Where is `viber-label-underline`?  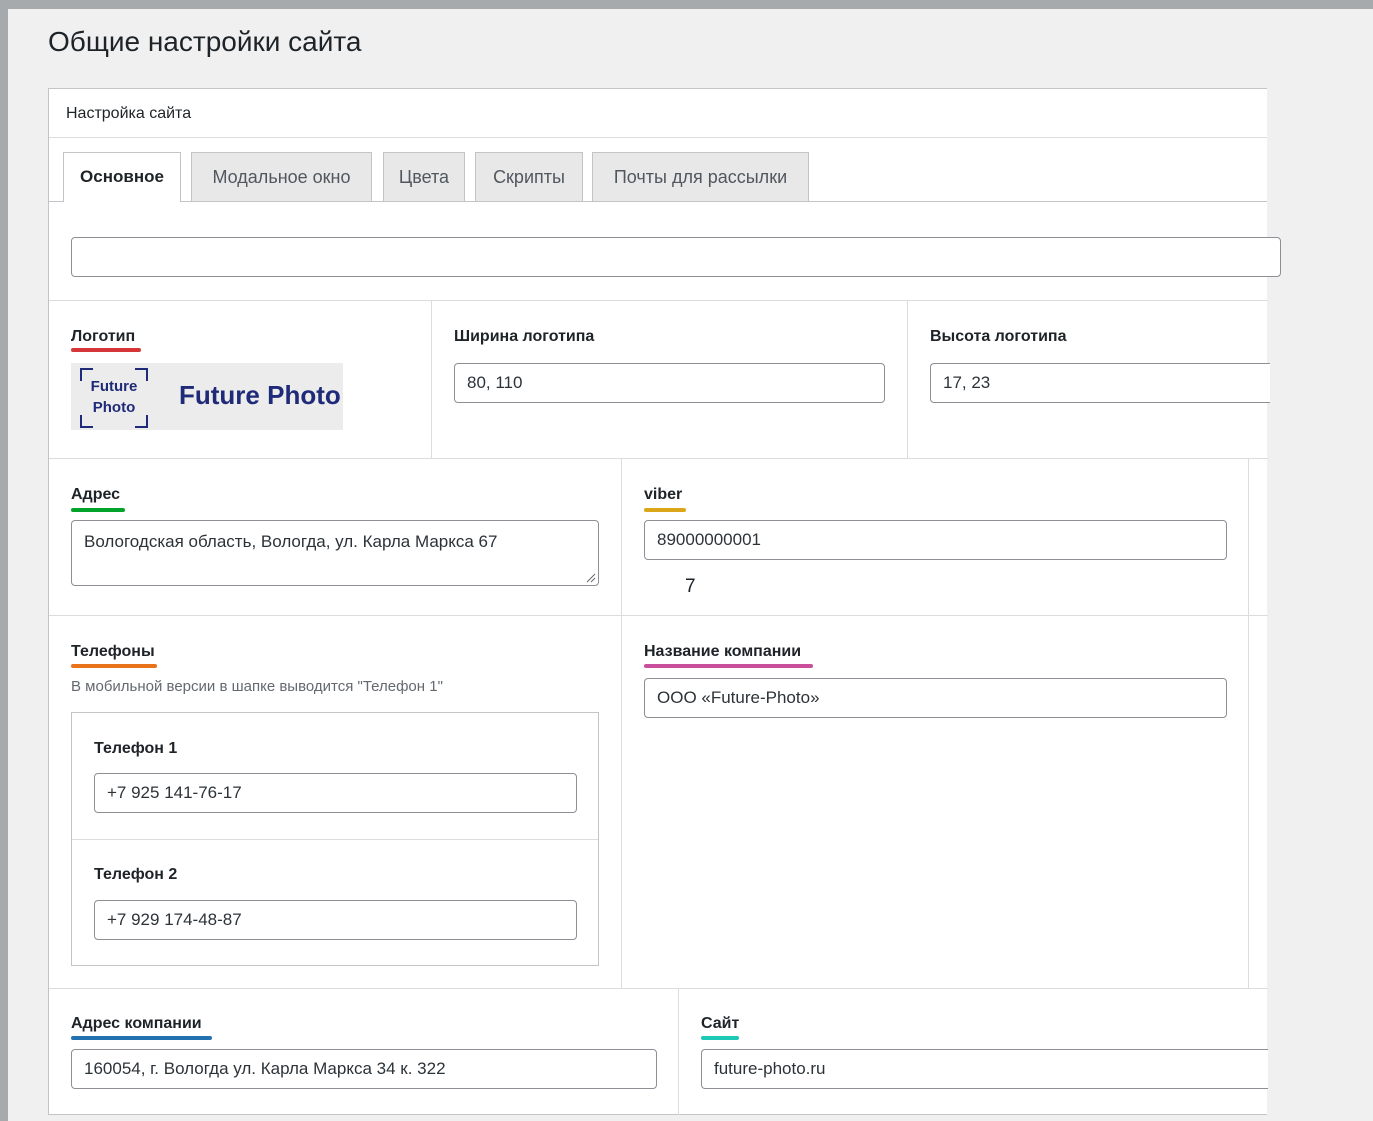 viber-label-underline is located at coordinates (665, 510).